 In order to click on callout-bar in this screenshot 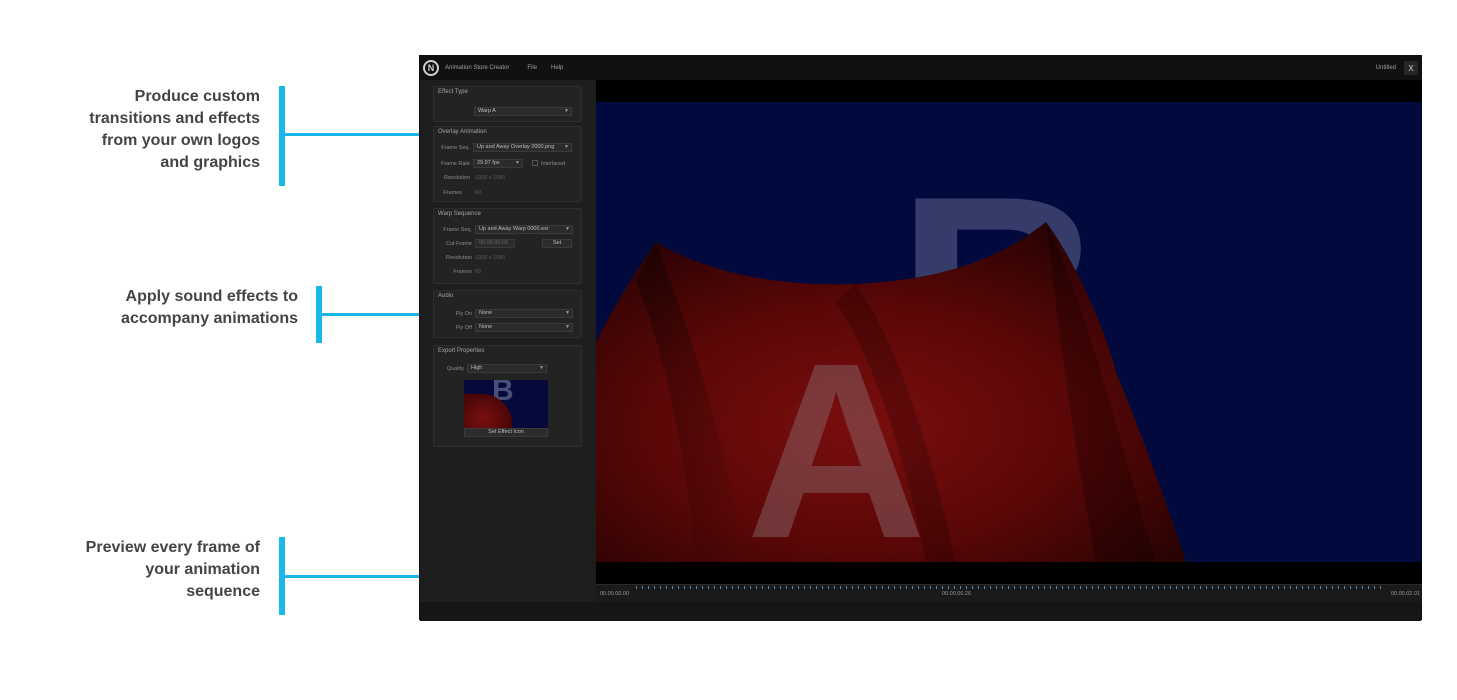, I will do `click(282, 136)`.